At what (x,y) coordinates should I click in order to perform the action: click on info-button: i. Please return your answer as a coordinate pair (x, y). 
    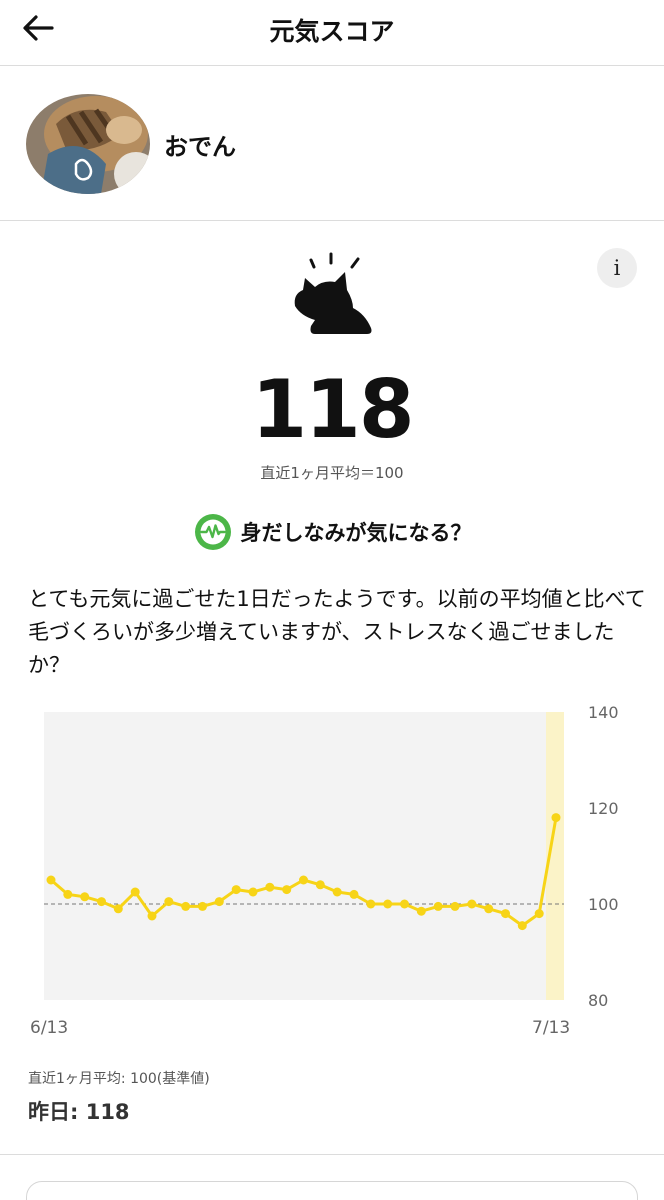
    Looking at the image, I should click on (617, 268).